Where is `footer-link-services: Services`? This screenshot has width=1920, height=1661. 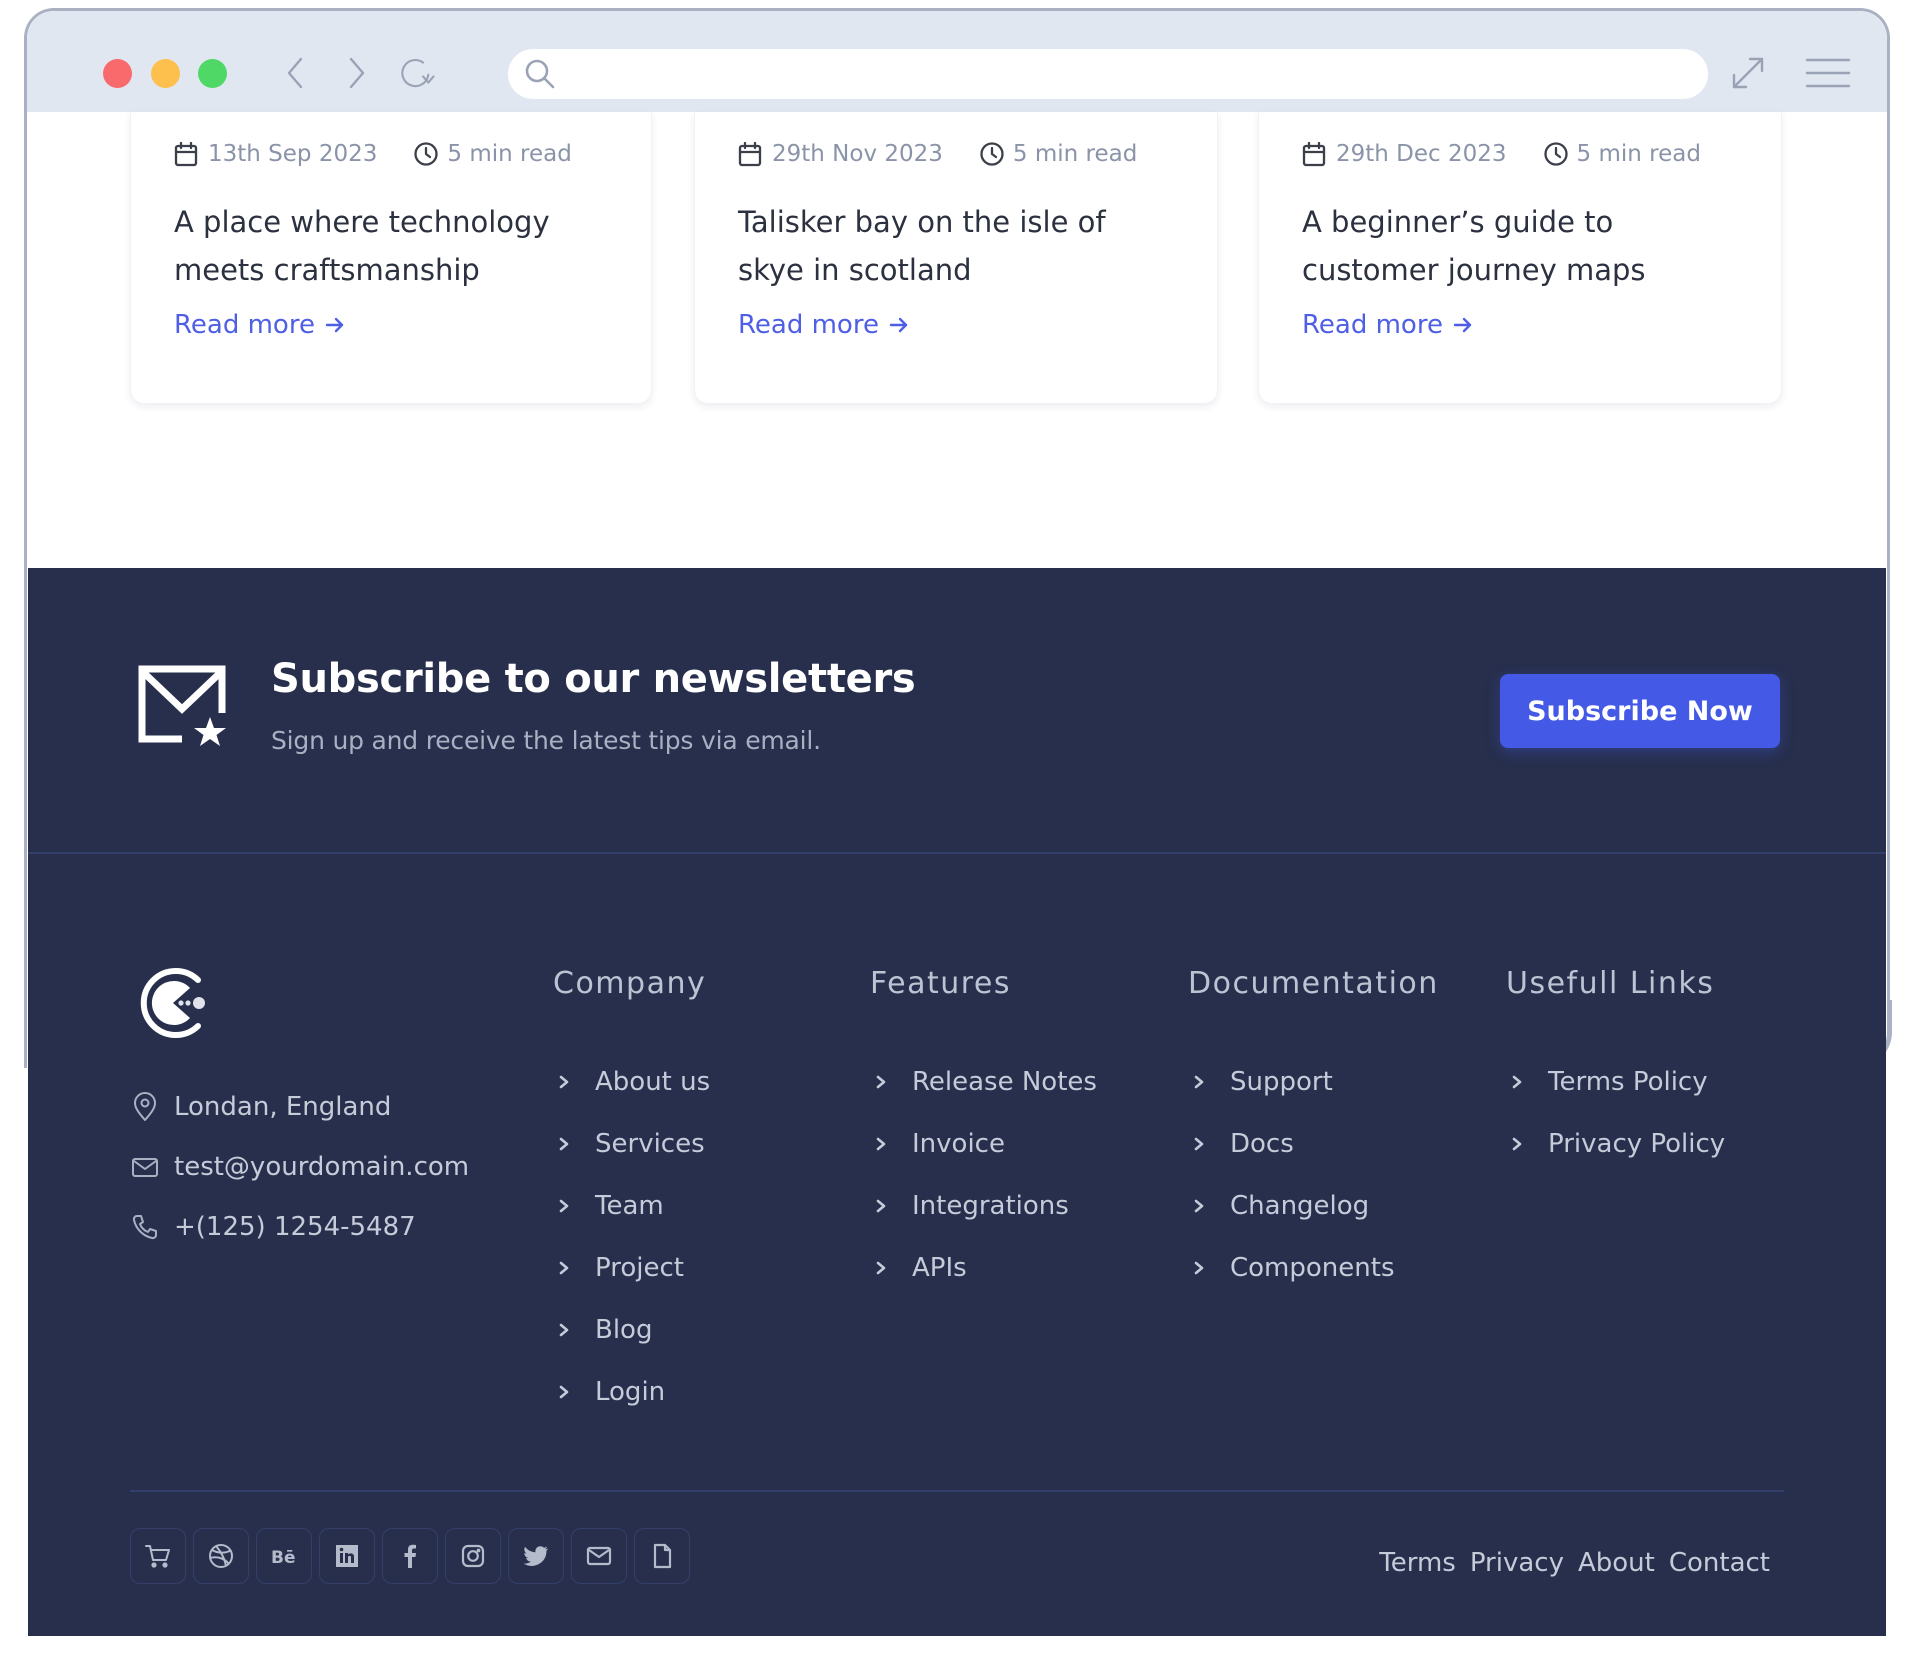 footer-link-services: Services is located at coordinates (631, 1144).